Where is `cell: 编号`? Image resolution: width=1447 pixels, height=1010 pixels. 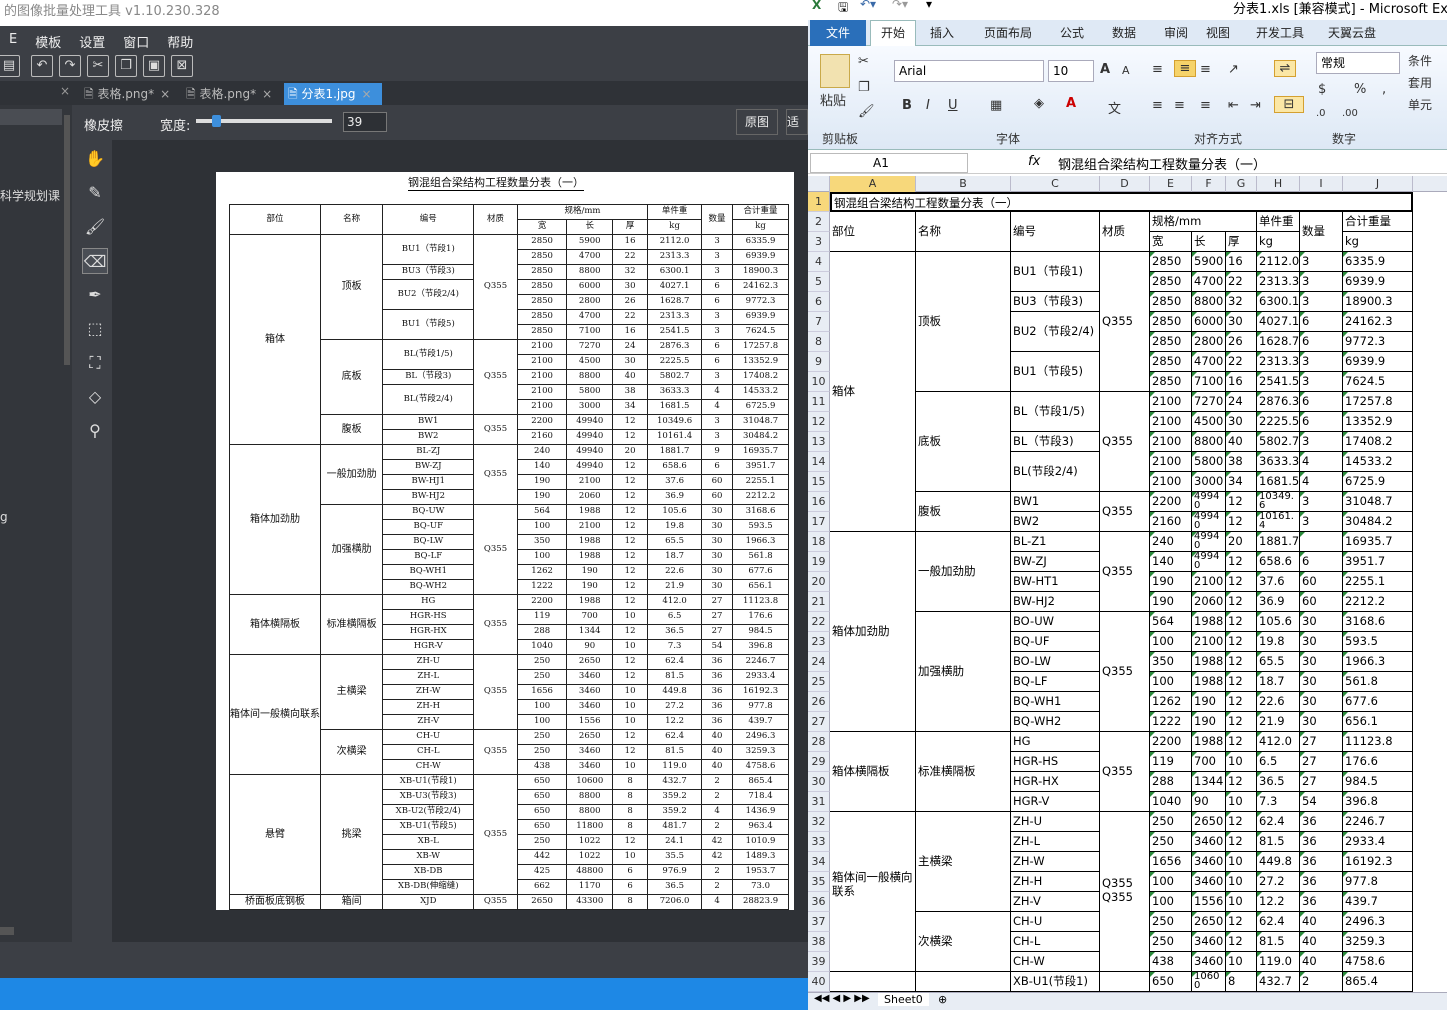
cell: 编号 is located at coordinates (1055, 232).